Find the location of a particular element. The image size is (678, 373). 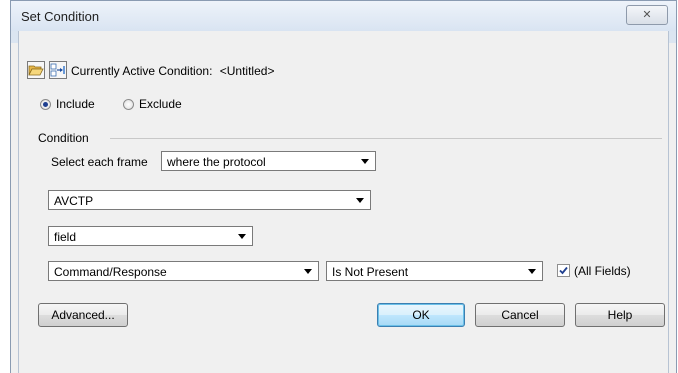

condition-group-label: Condition is located at coordinates (63, 138).